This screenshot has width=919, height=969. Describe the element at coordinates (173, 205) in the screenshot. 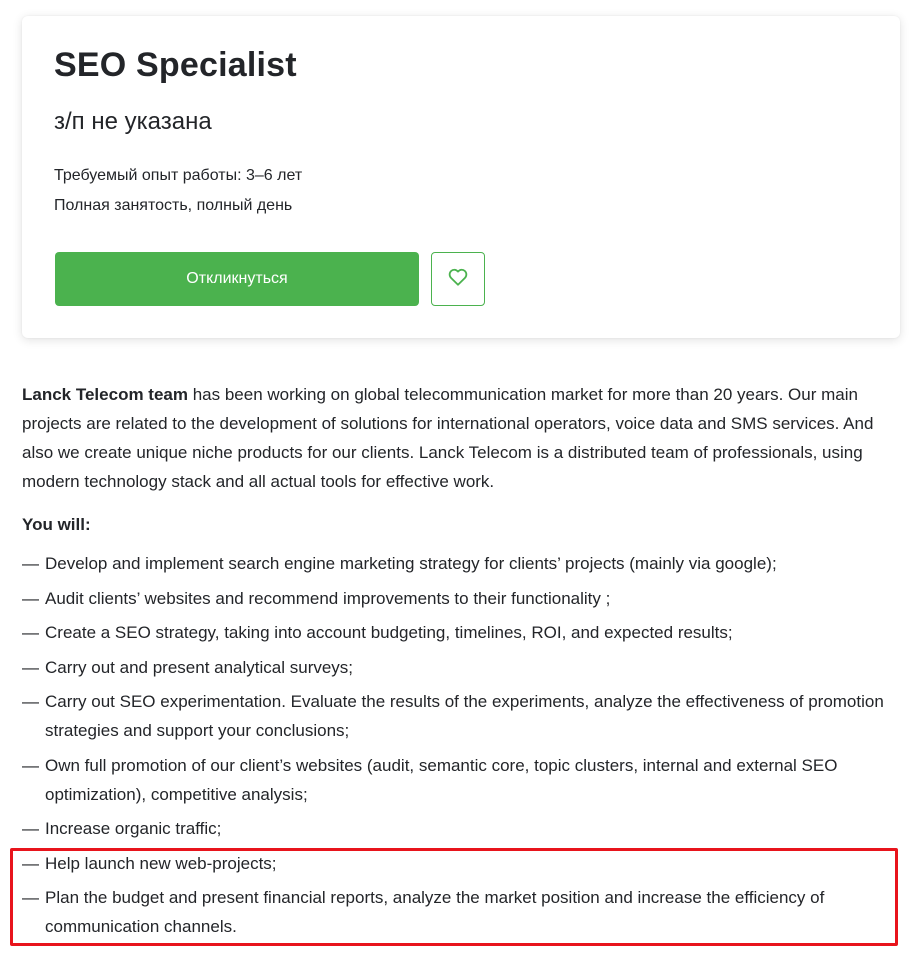

I see `employment-type: Полная занятость, полный день` at that location.